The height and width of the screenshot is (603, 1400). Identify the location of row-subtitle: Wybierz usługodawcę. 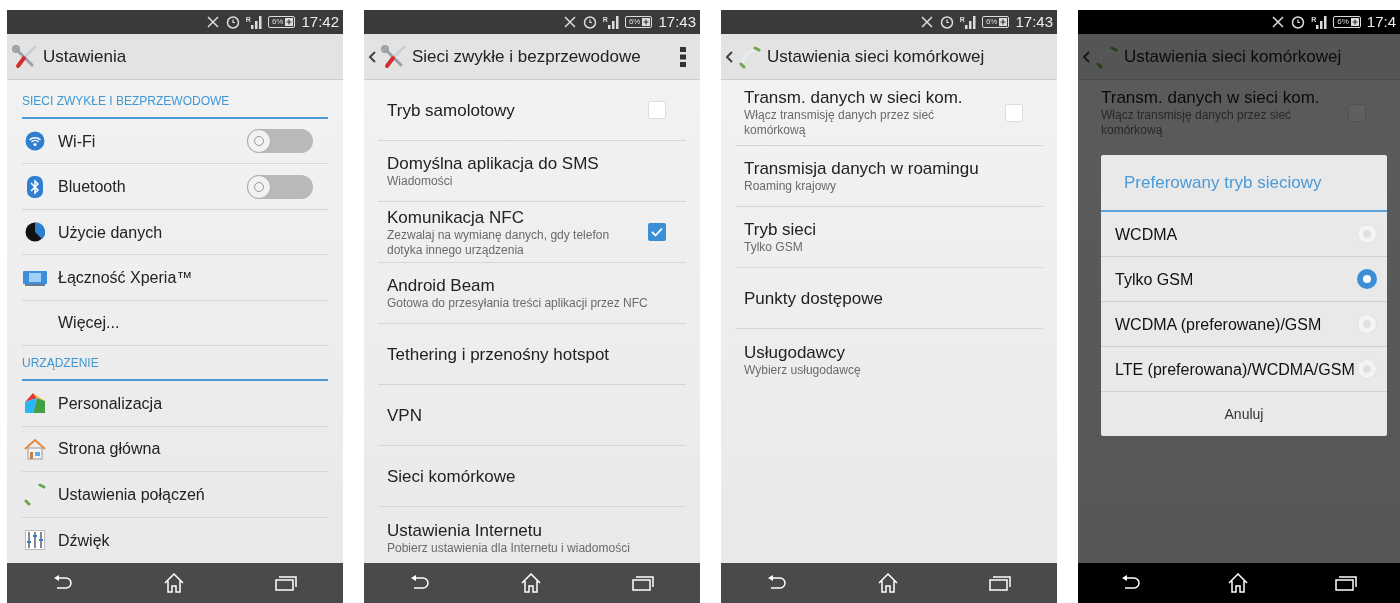
(803, 370).